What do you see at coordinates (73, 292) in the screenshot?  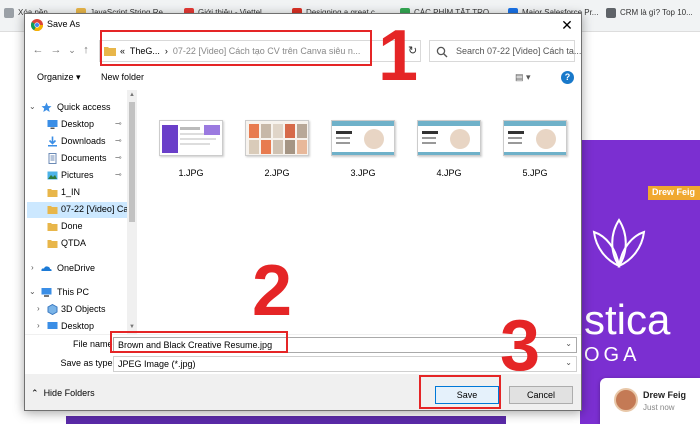 I see `sidebar-item-label: This PC` at bounding box center [73, 292].